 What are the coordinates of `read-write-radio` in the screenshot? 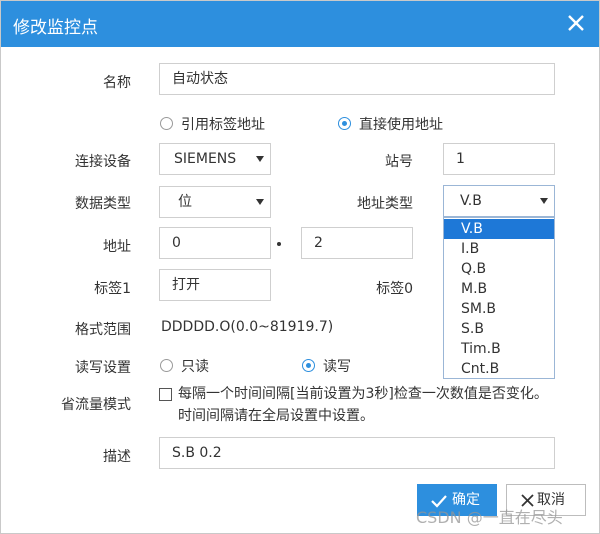 It's located at (308, 365).